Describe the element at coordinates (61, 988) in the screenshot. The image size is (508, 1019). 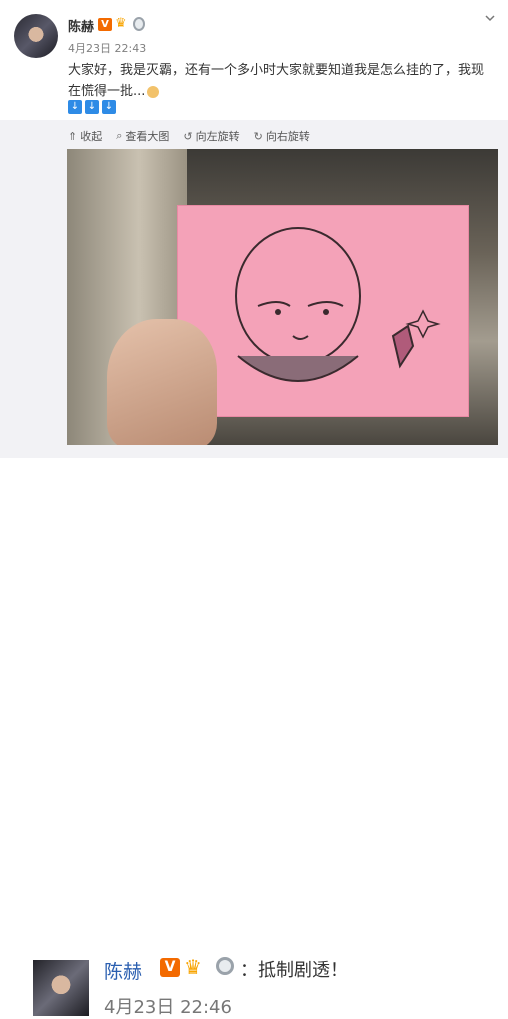
I see `reply-avatar` at that location.